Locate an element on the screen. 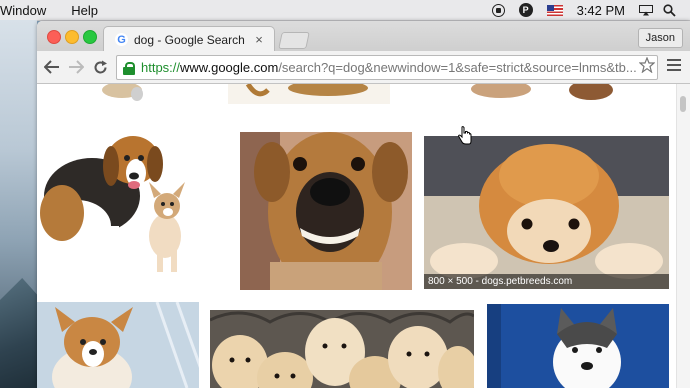 Image resolution: width=690 pixels, height=388 pixels. p-badge-icon: P is located at coordinates (525, 10).